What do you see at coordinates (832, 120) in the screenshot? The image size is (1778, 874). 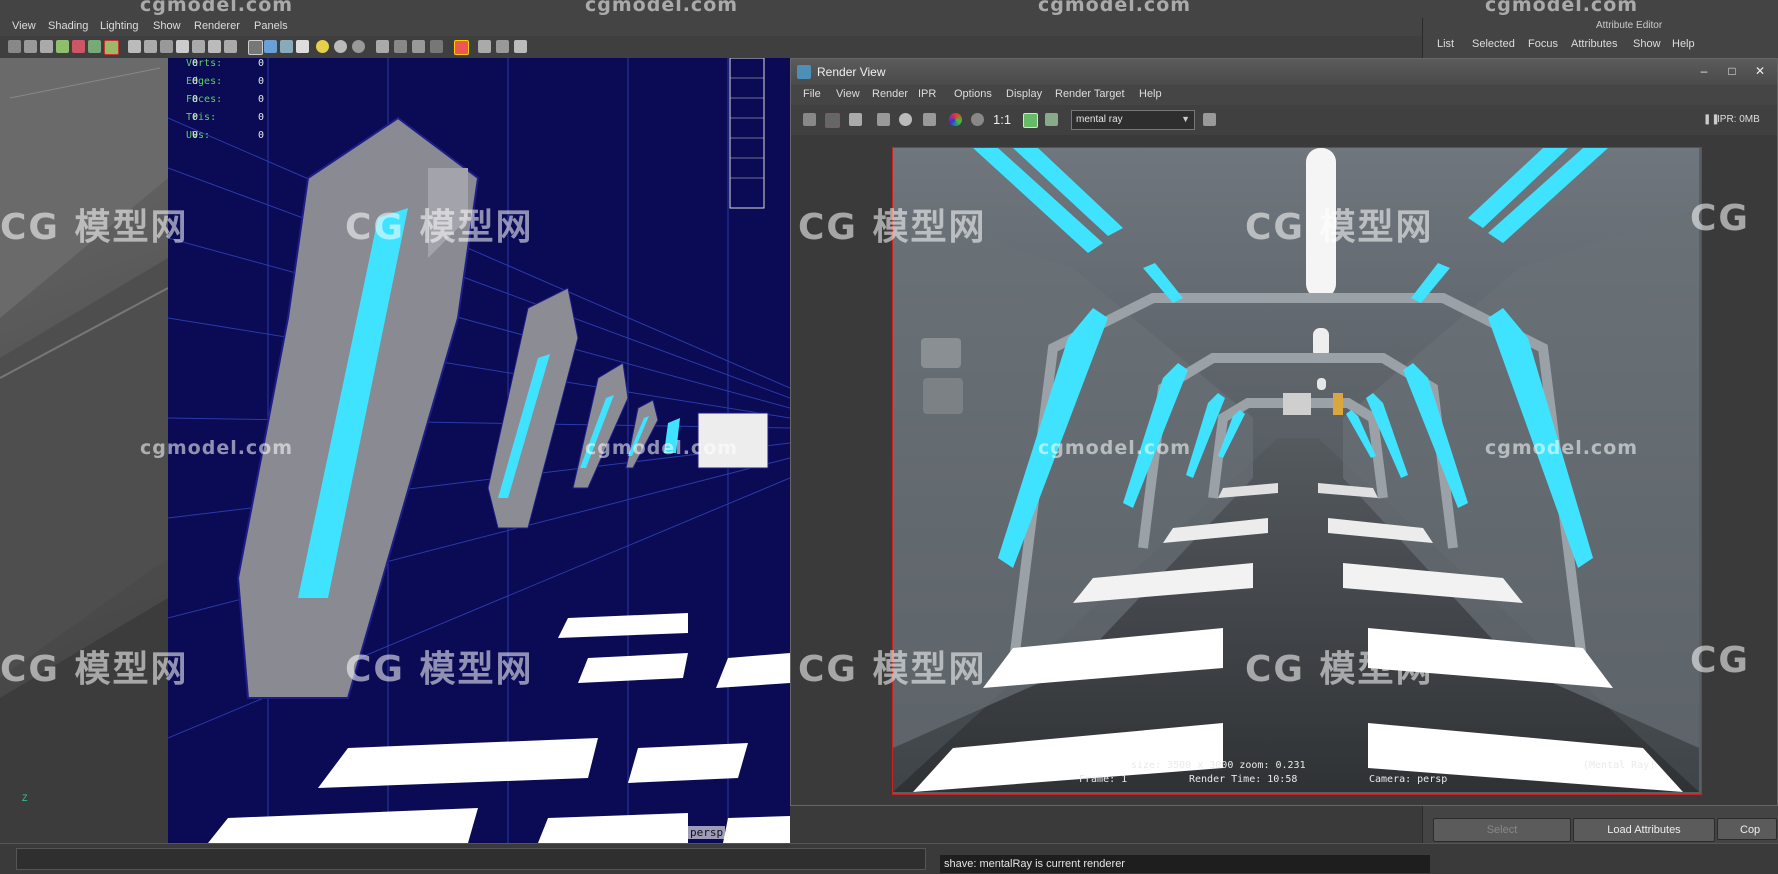 I see `region-render-icon` at bounding box center [832, 120].